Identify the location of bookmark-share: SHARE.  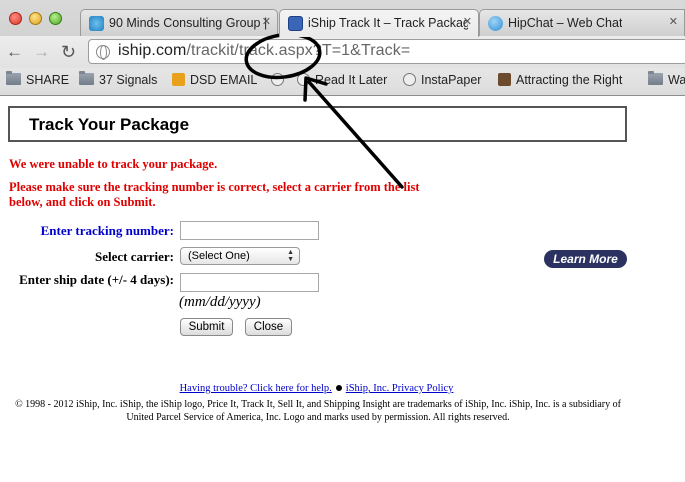
(38, 79).